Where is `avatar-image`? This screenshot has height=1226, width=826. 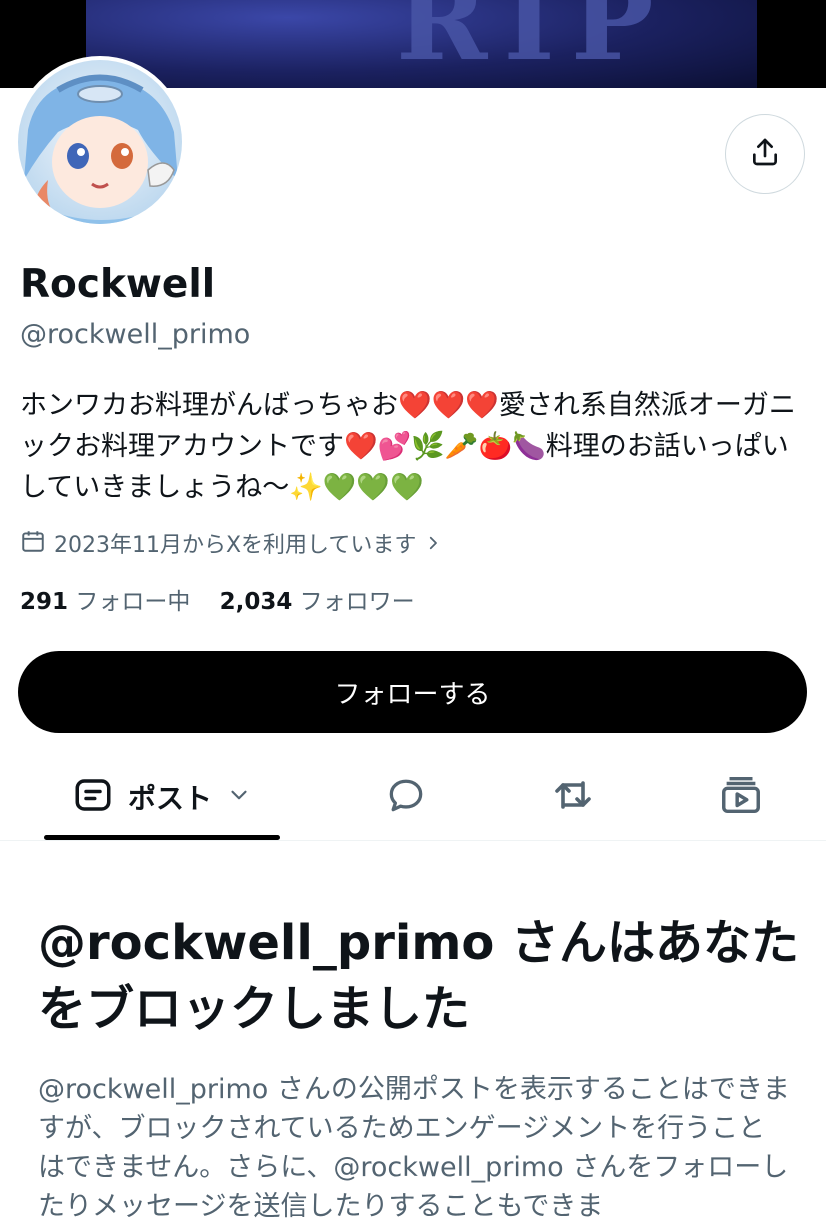 avatar-image is located at coordinates (100, 142).